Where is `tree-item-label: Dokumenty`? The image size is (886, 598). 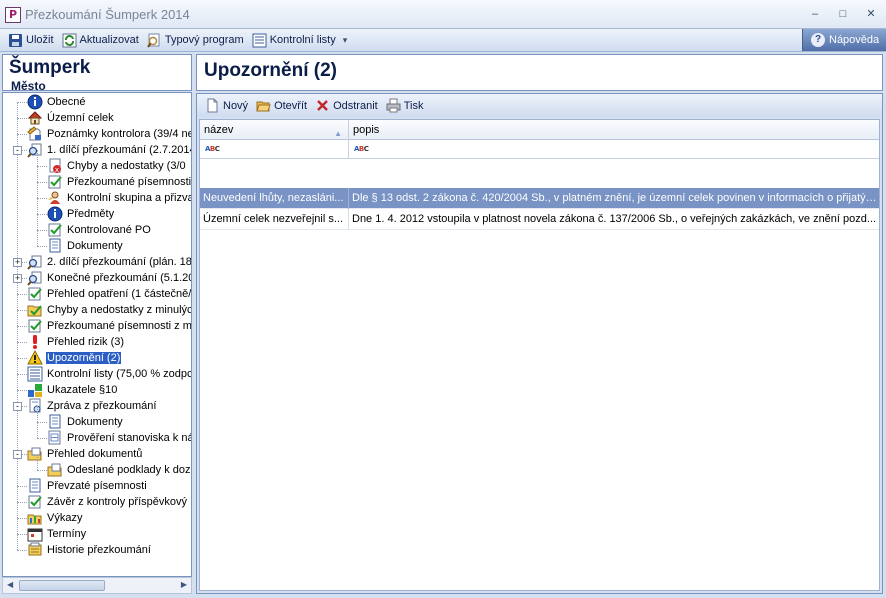
tree-item-label: Dokumenty is located at coordinates (95, 246).